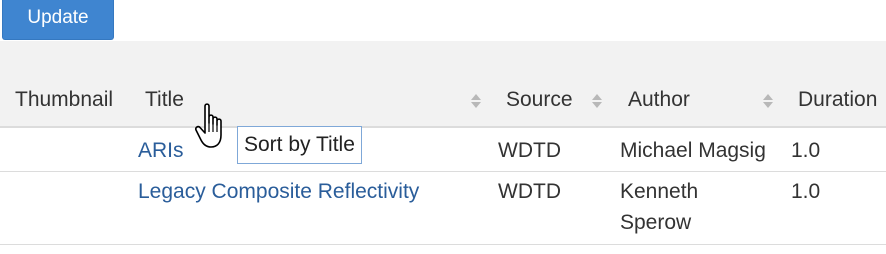  Describe the element at coordinates (299, 145) in the screenshot. I see `sort-tooltip: Sort by Title` at that location.